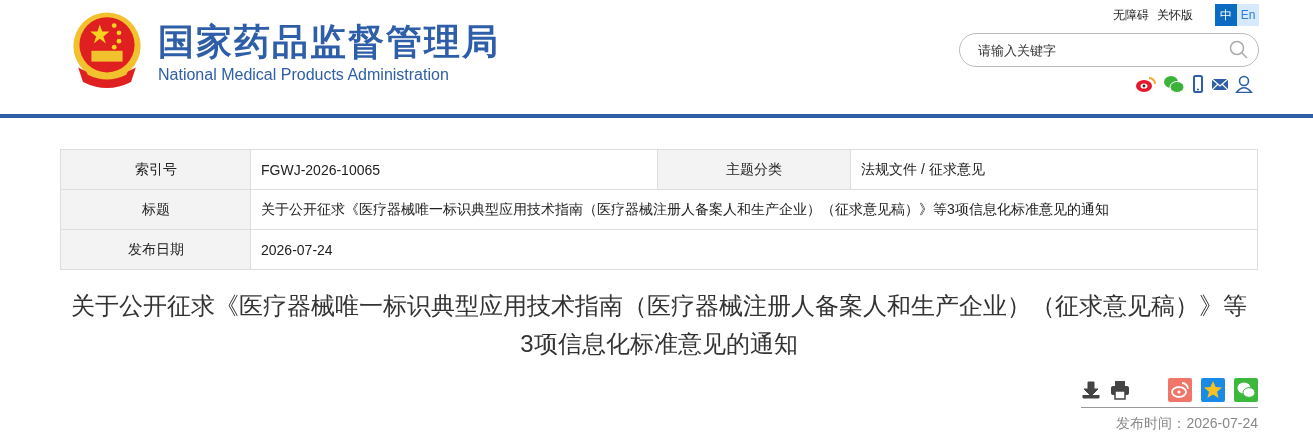 The image size is (1313, 448). I want to click on user-icon, so click(1244, 84).